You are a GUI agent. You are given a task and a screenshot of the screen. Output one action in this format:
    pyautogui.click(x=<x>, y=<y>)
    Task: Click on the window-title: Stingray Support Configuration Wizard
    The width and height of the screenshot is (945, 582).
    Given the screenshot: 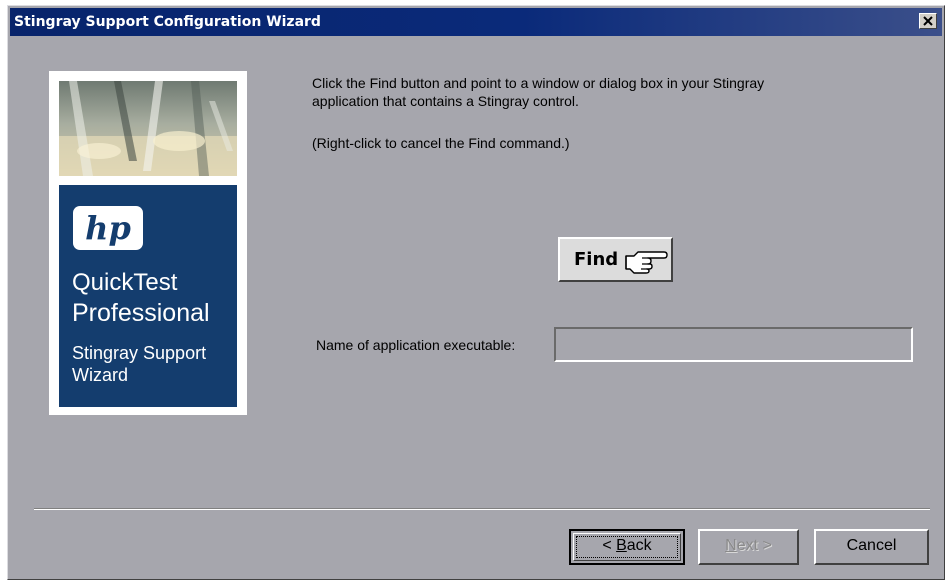 What is the action you would take?
    pyautogui.click(x=167, y=22)
    